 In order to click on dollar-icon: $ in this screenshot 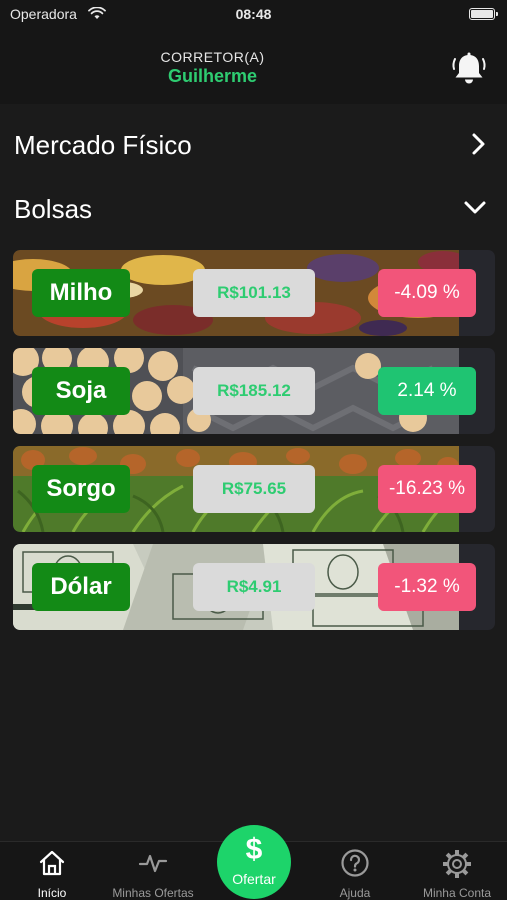, I will do `click(254, 849)`.